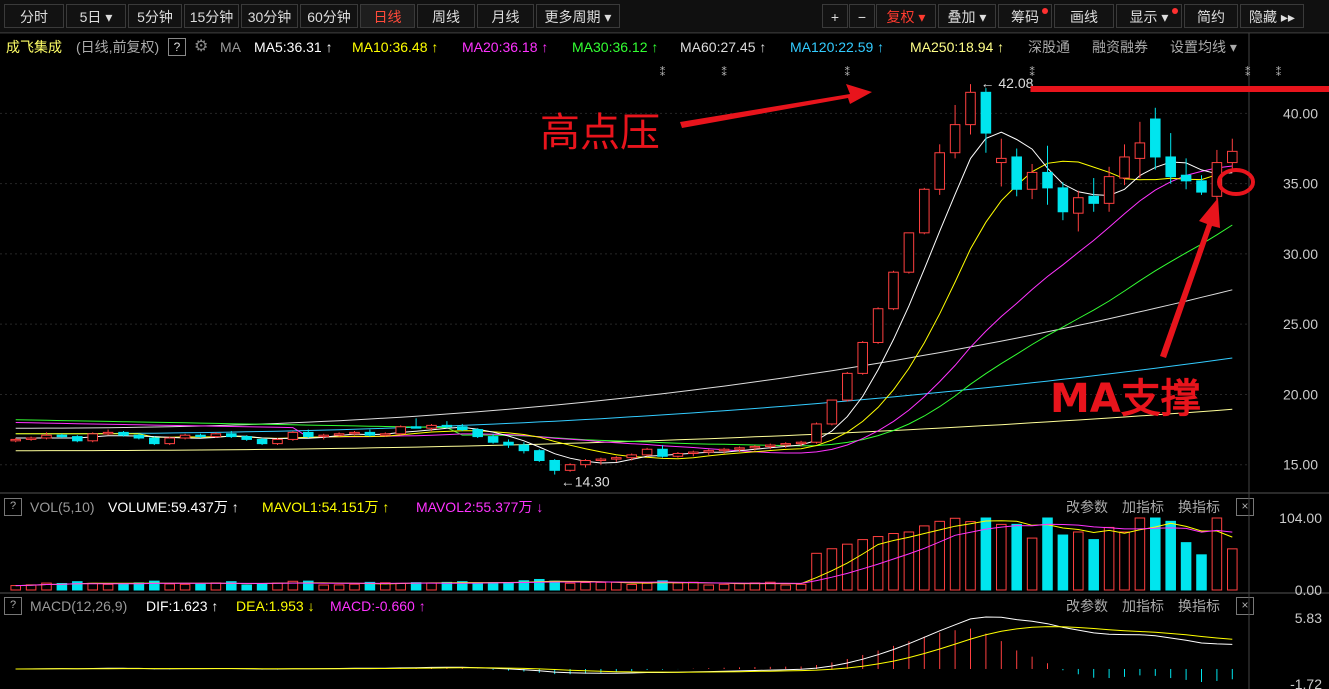 Image resolution: width=1329 pixels, height=689 pixels. What do you see at coordinates (269, 16) in the screenshot?
I see `tab-30min: 30分钟` at bounding box center [269, 16].